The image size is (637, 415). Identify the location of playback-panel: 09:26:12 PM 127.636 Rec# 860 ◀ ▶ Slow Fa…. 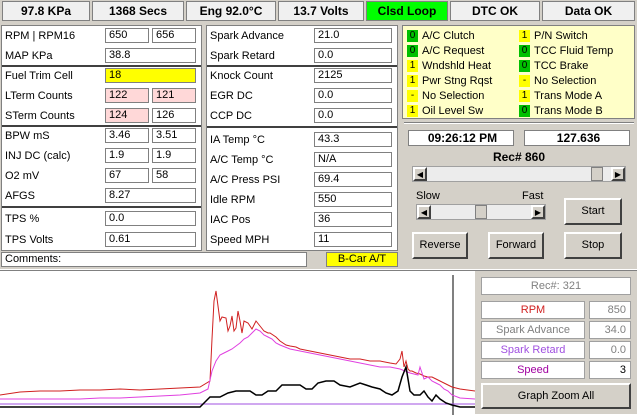
(519, 194).